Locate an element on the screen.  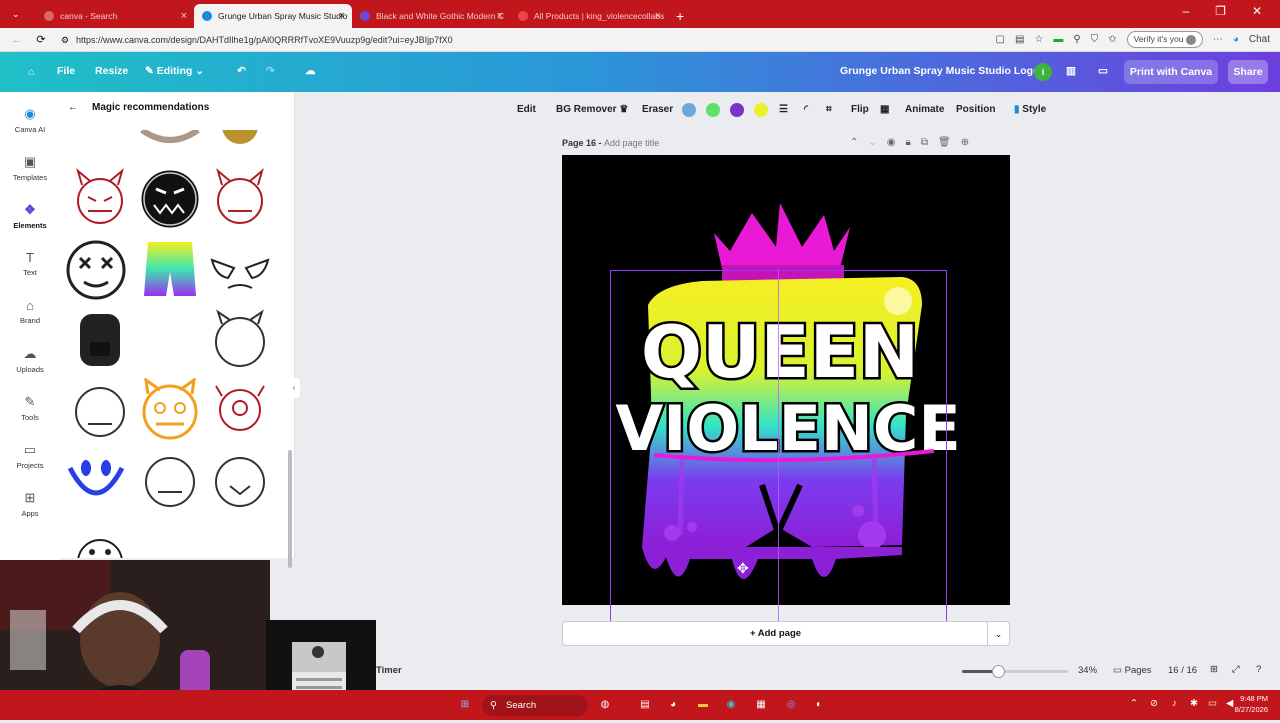
file-explorer-icon: ▤ is located at coordinates (645, 705).